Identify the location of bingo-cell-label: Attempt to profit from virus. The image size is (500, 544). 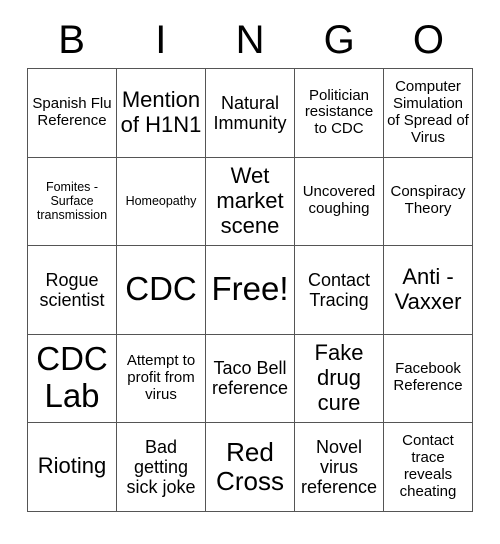
(161, 377).